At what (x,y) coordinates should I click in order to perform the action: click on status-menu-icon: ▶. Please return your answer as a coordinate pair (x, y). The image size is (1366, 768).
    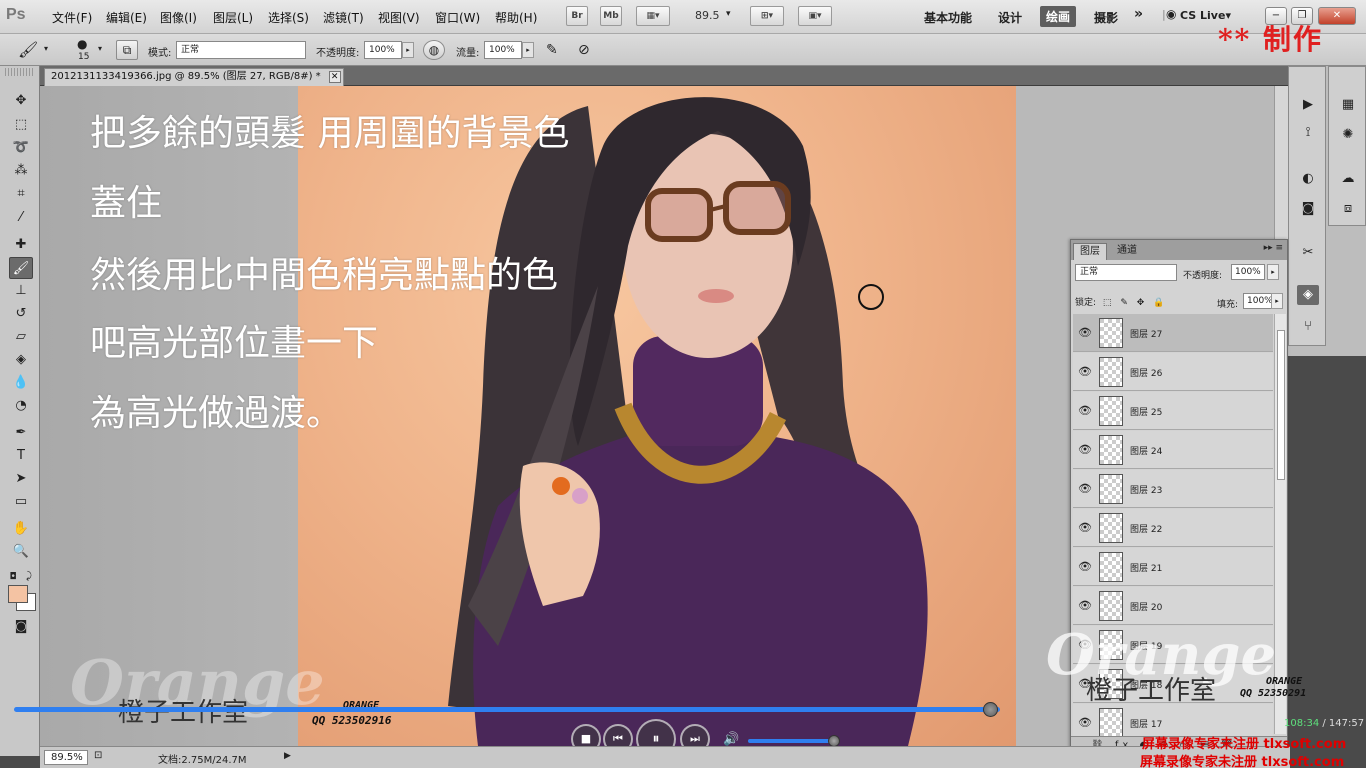
    Looking at the image, I should click on (287, 756).